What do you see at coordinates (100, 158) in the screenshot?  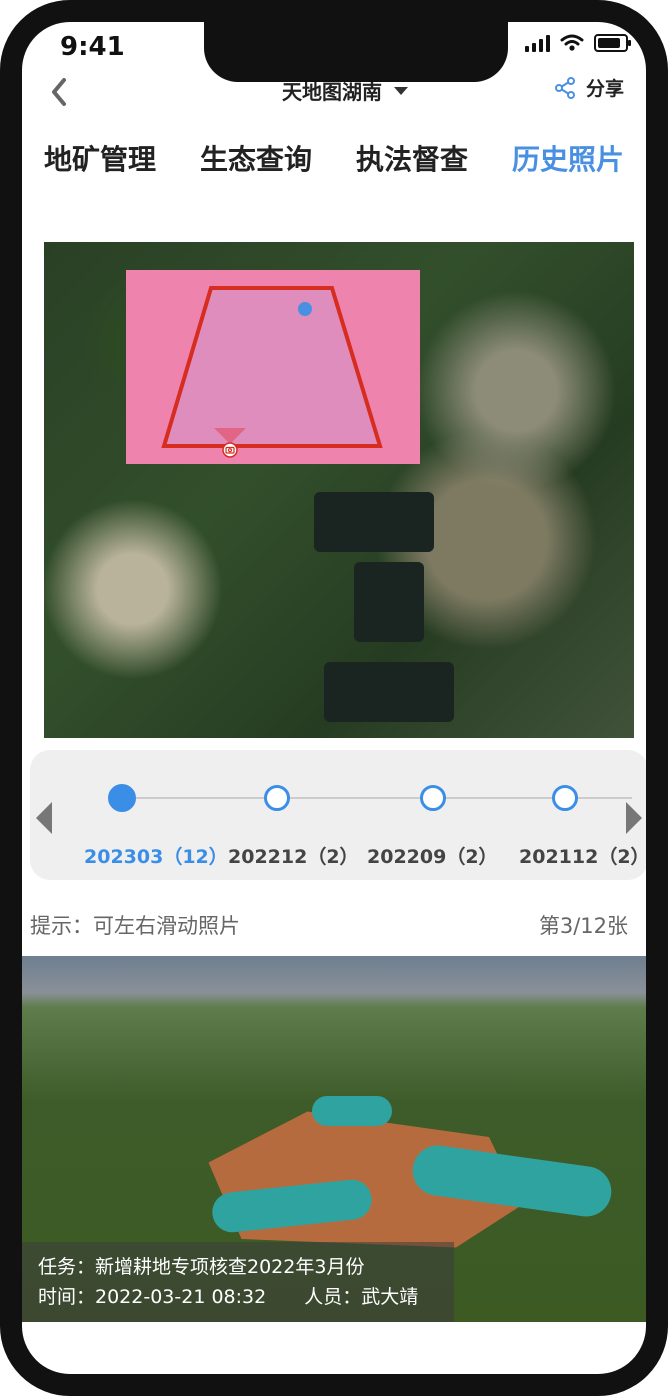 I see `tab-mining-management: 地矿管理` at bounding box center [100, 158].